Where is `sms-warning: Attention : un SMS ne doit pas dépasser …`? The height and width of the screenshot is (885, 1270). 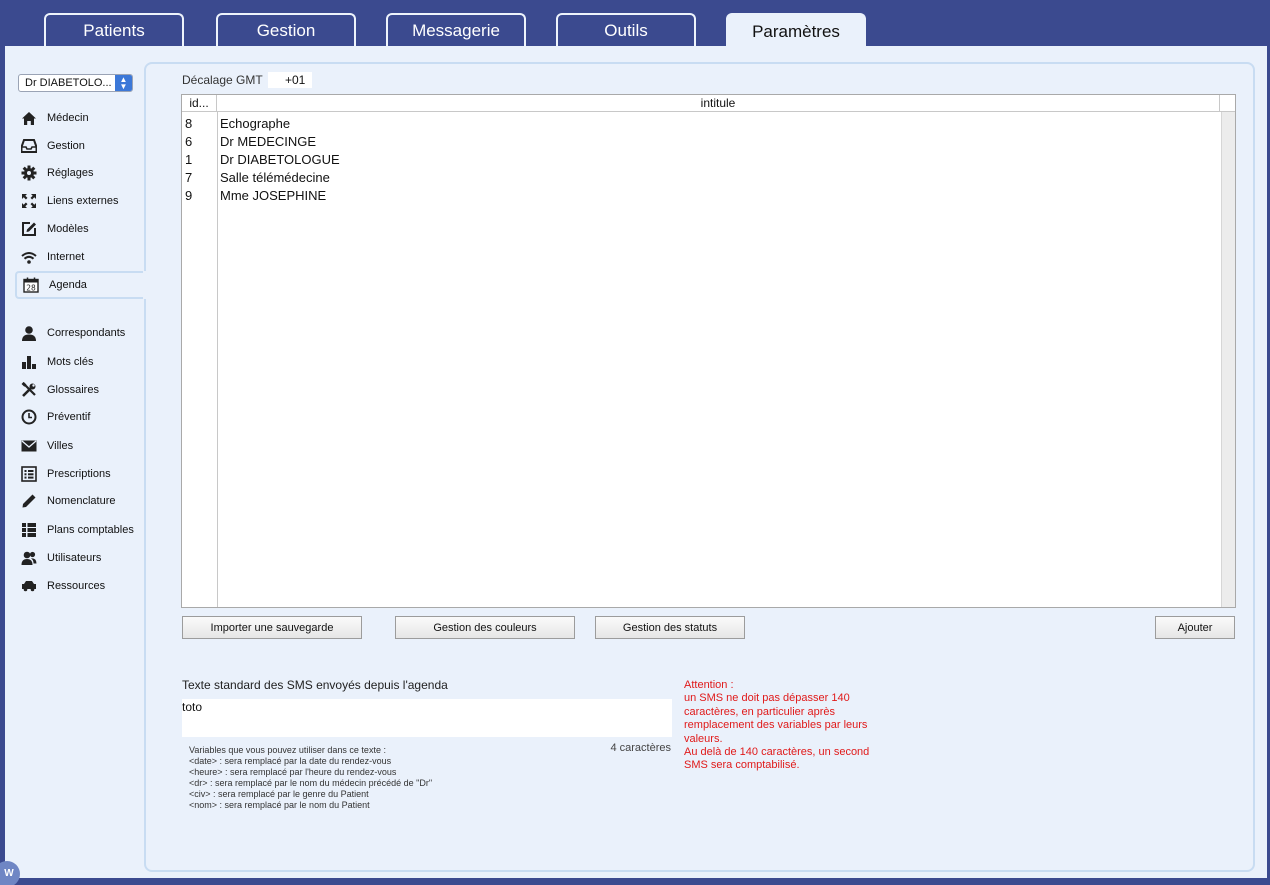 sms-warning: Attention : un SMS ne doit pas dépasser … is located at coordinates (794, 726).